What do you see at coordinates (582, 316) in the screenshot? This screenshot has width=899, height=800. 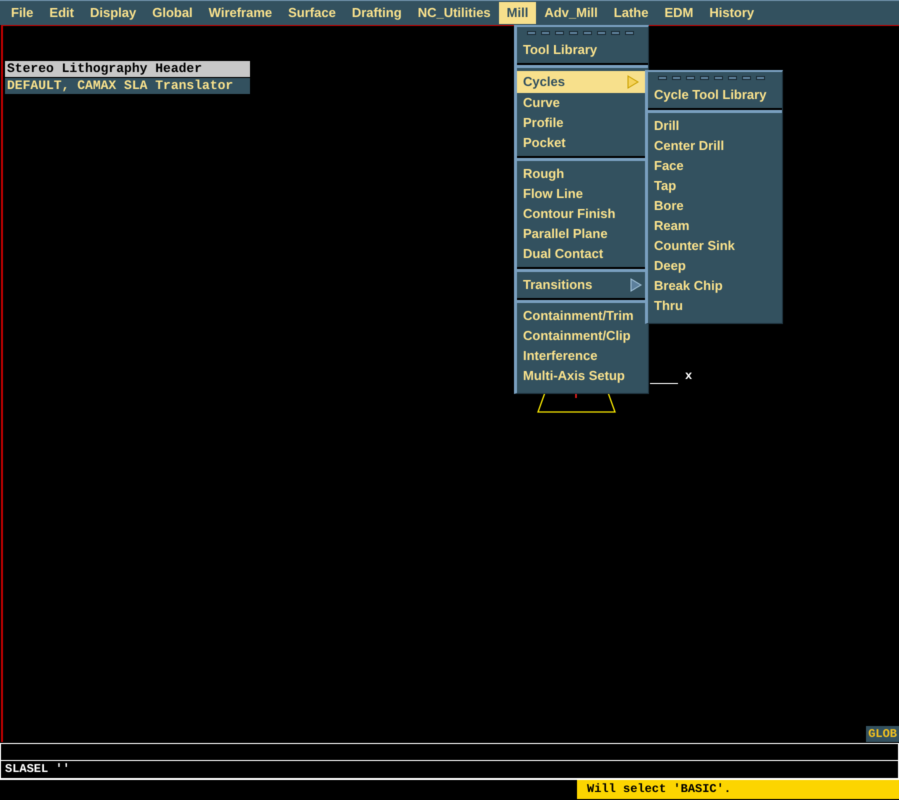 I see `menu-item: Containment/Trim` at bounding box center [582, 316].